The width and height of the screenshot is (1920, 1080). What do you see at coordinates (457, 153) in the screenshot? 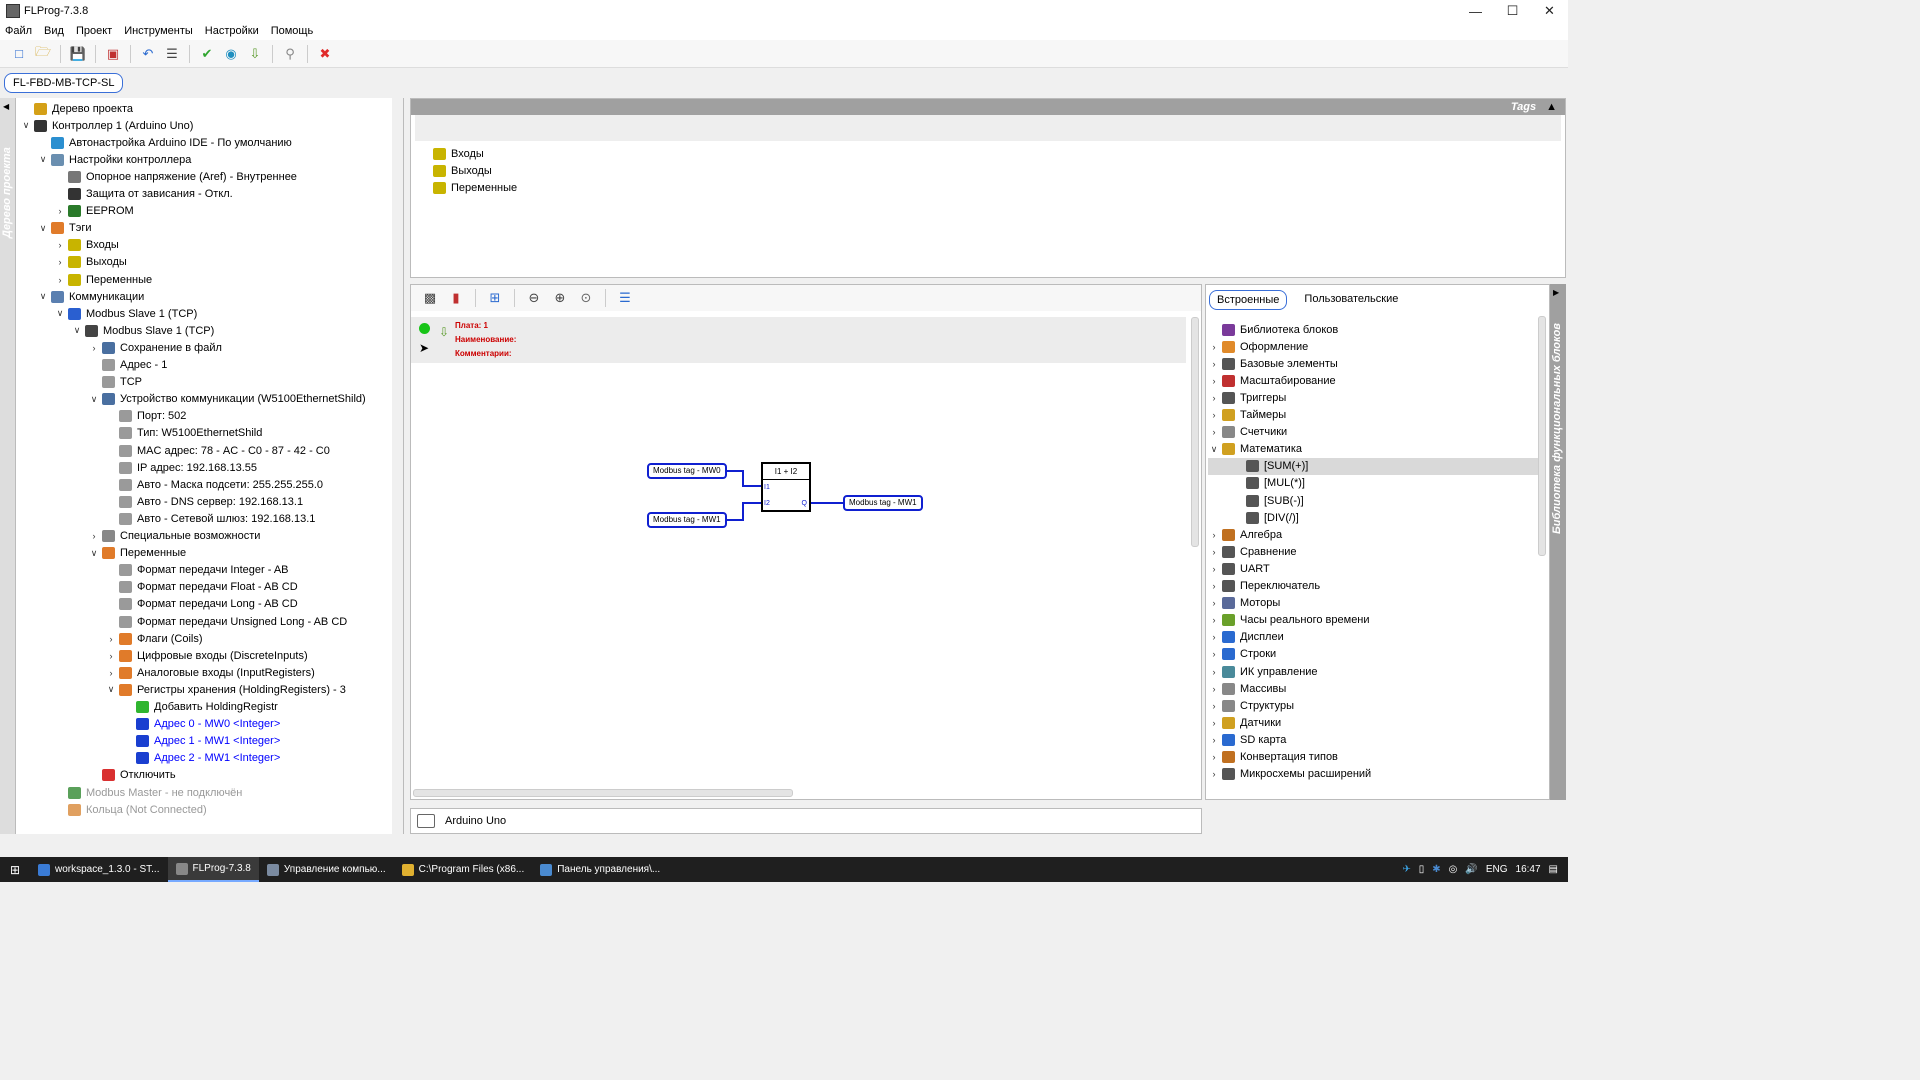
I see `tag-item-inputs: Входы` at bounding box center [457, 153].